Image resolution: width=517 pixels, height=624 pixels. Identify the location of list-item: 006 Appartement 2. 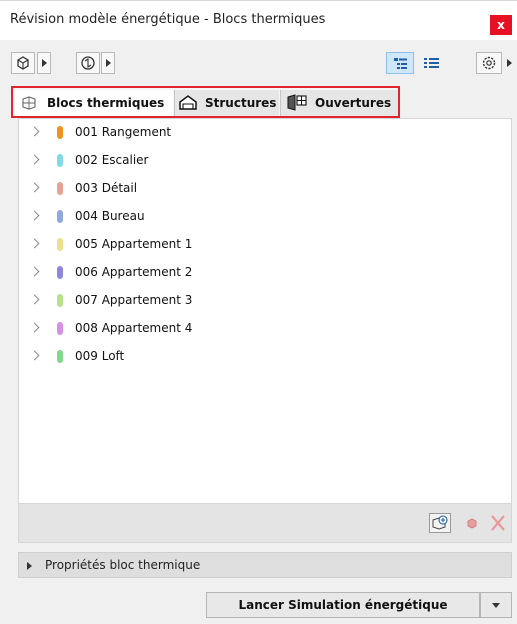
(265, 273).